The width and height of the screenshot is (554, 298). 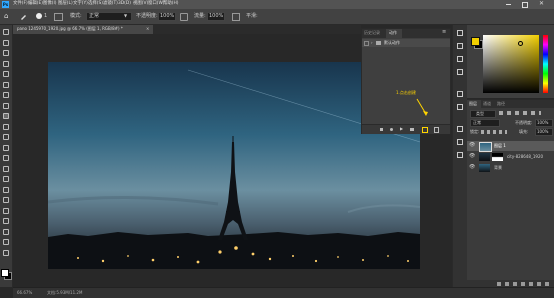 I want to click on blur-tool-icon, so click(x=6, y=169).